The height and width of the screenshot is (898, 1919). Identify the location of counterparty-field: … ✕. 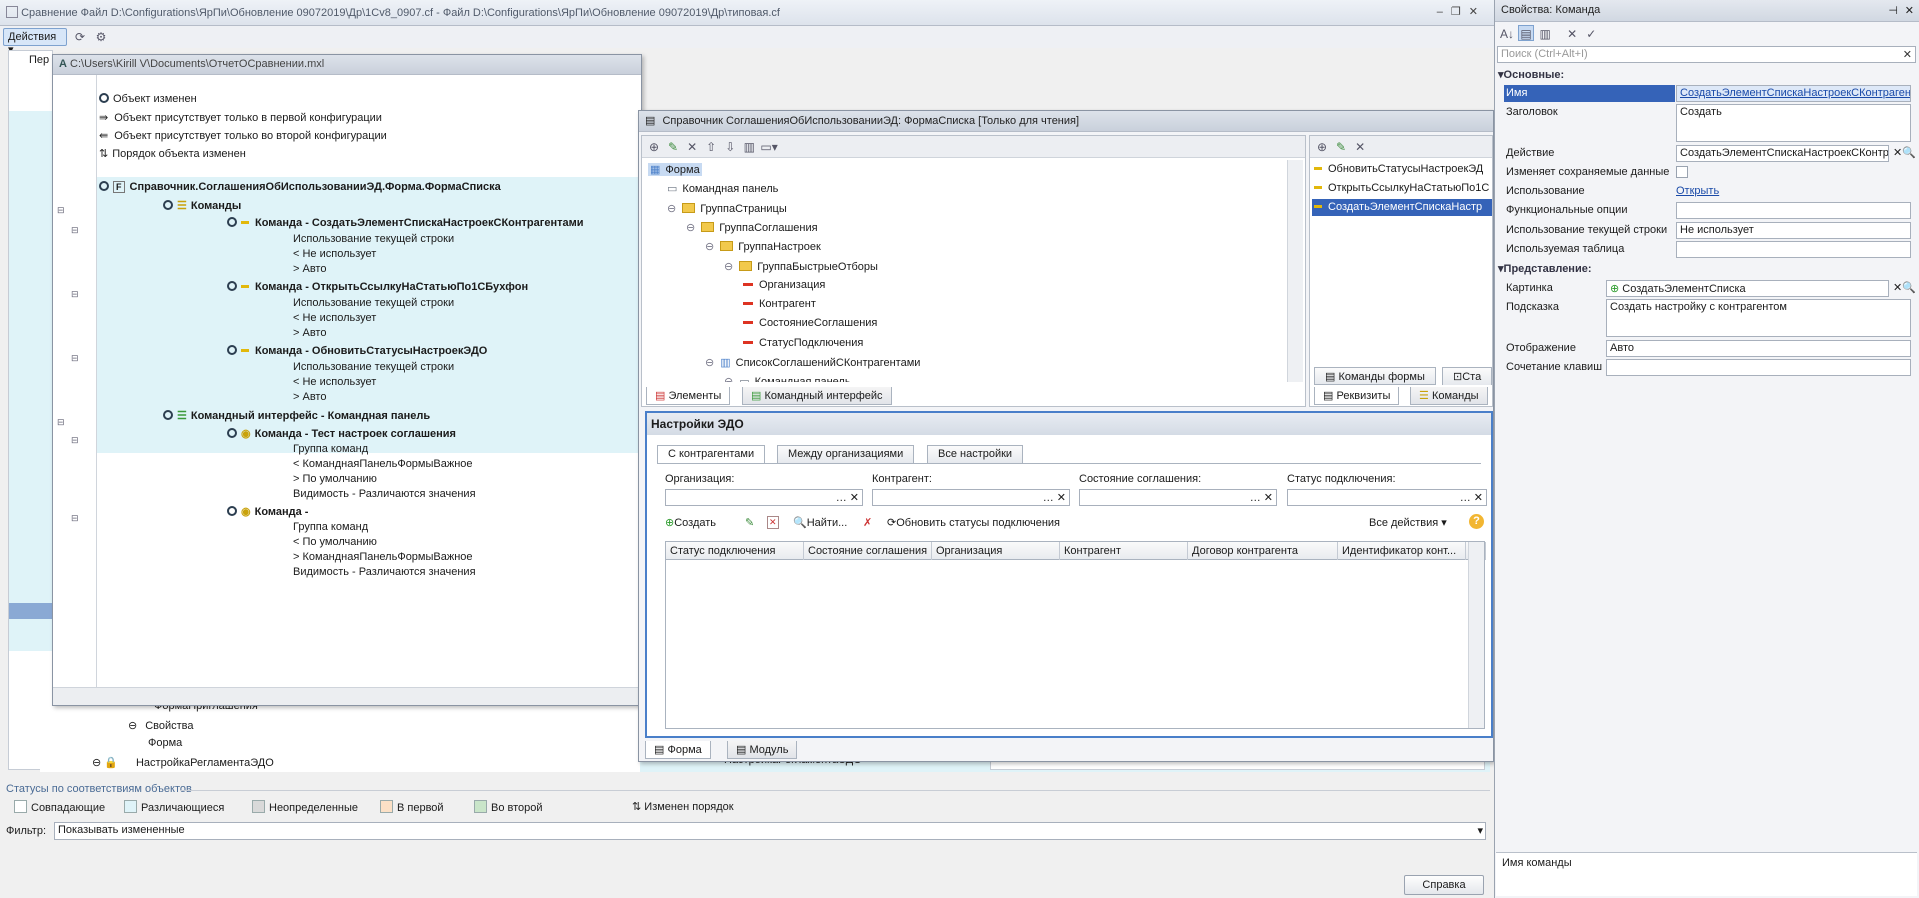
(971, 497).